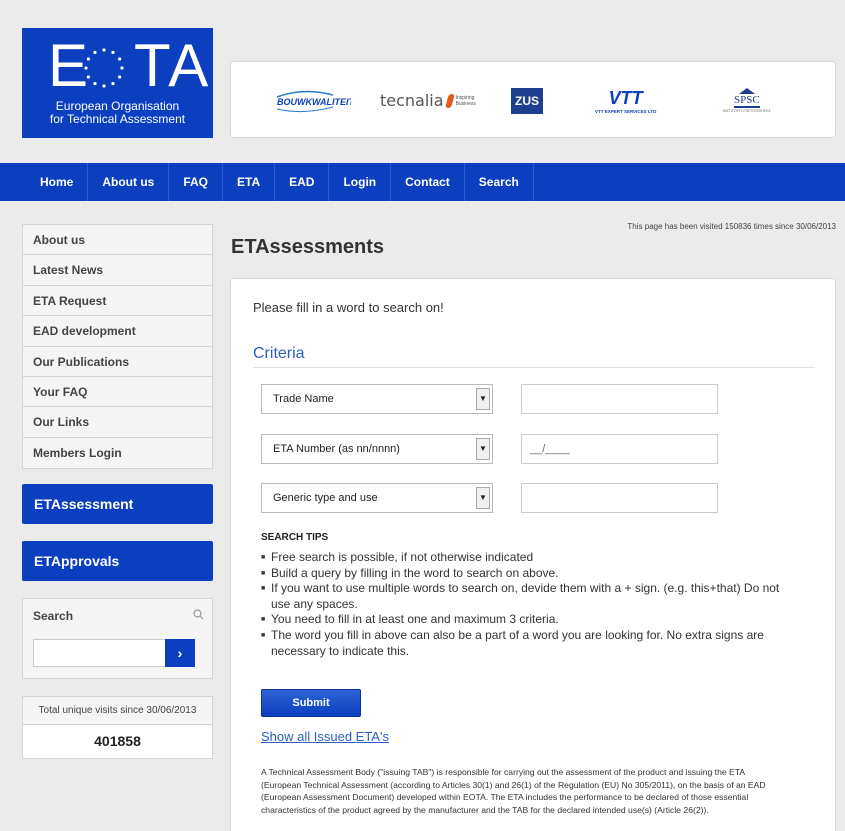 The width and height of the screenshot is (845, 831). Describe the element at coordinates (527, 100) in the screenshot. I see `zus-logo: ZUS` at that location.